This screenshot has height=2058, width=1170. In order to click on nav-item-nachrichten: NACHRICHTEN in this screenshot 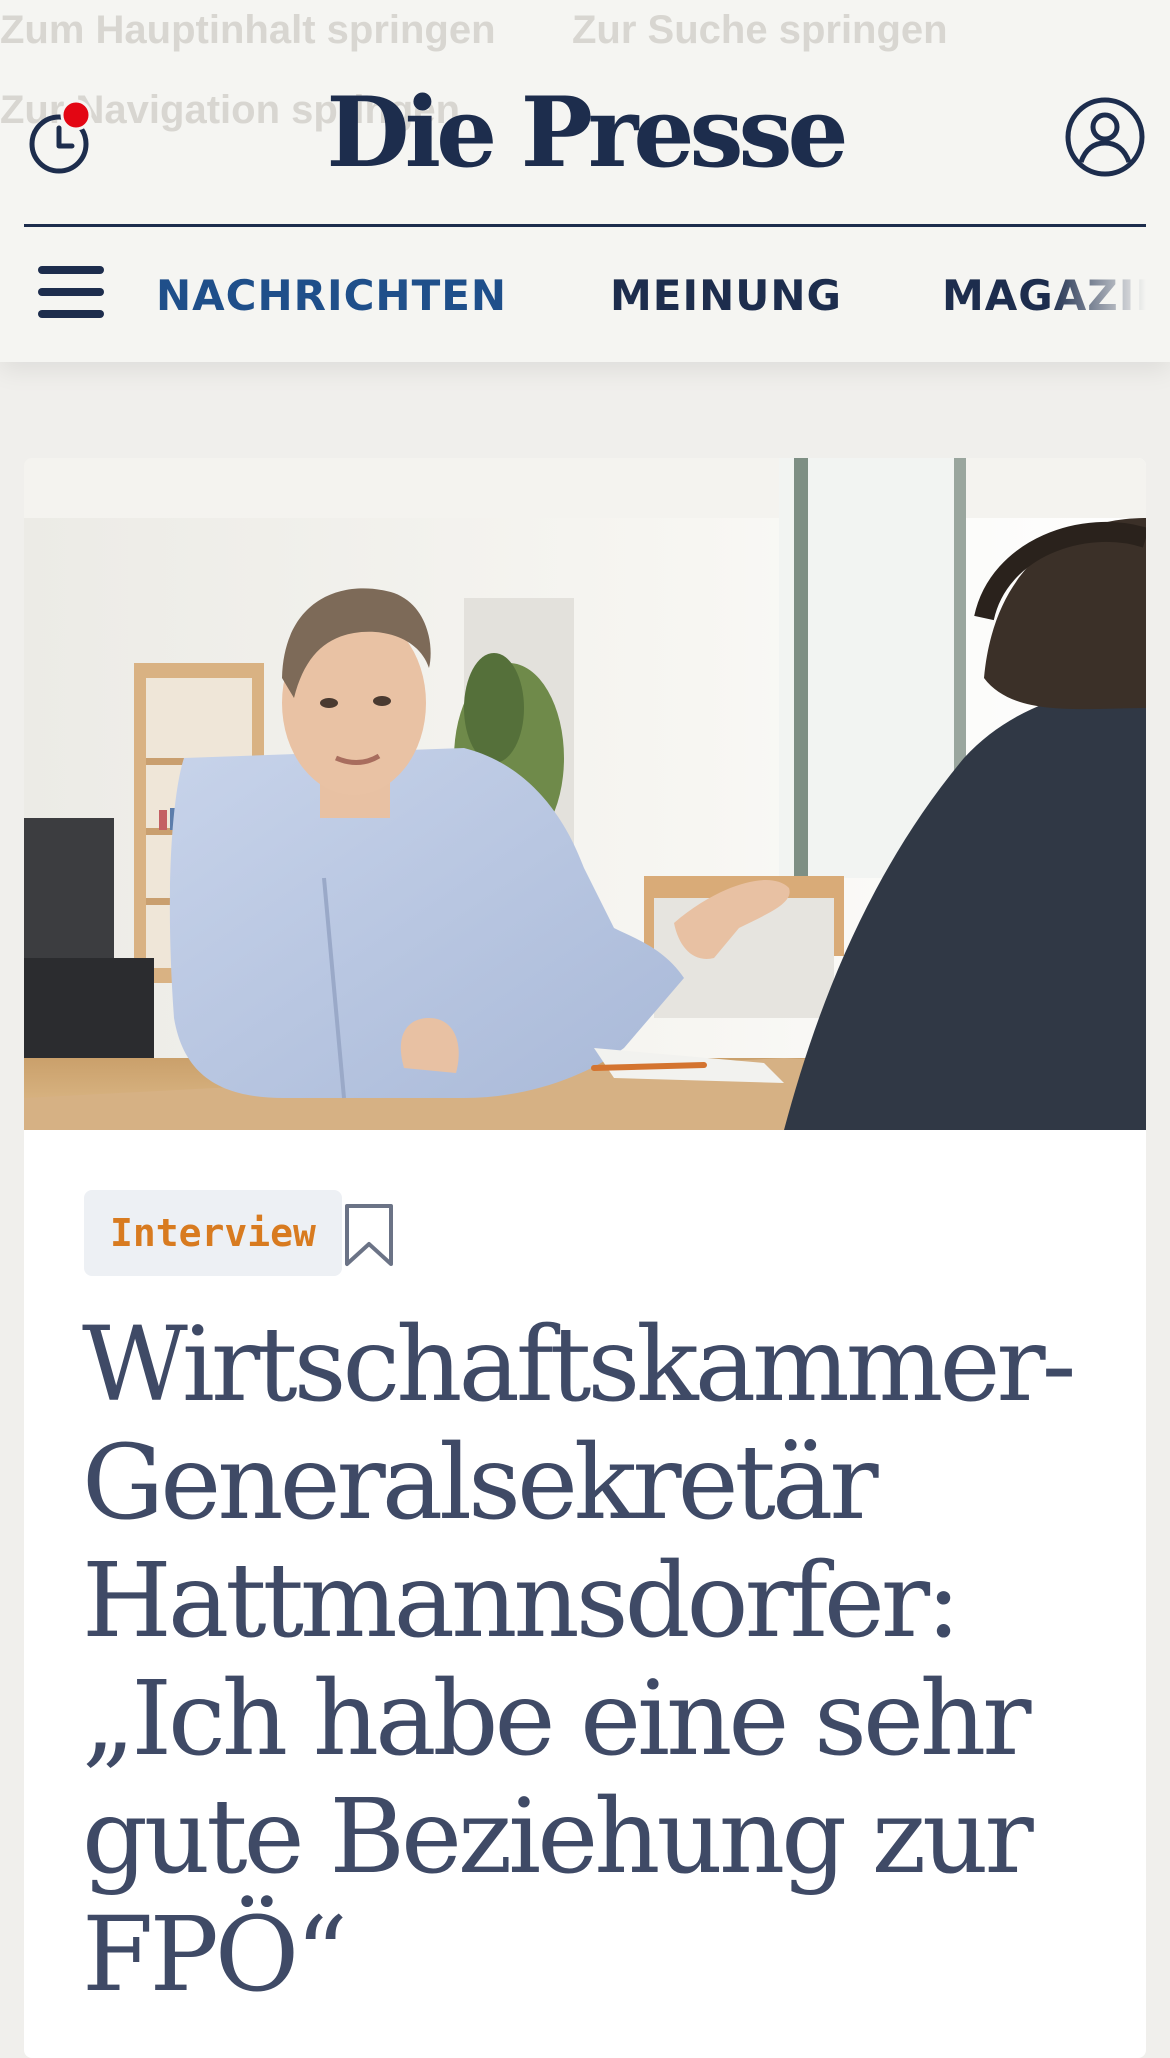, I will do `click(331, 296)`.